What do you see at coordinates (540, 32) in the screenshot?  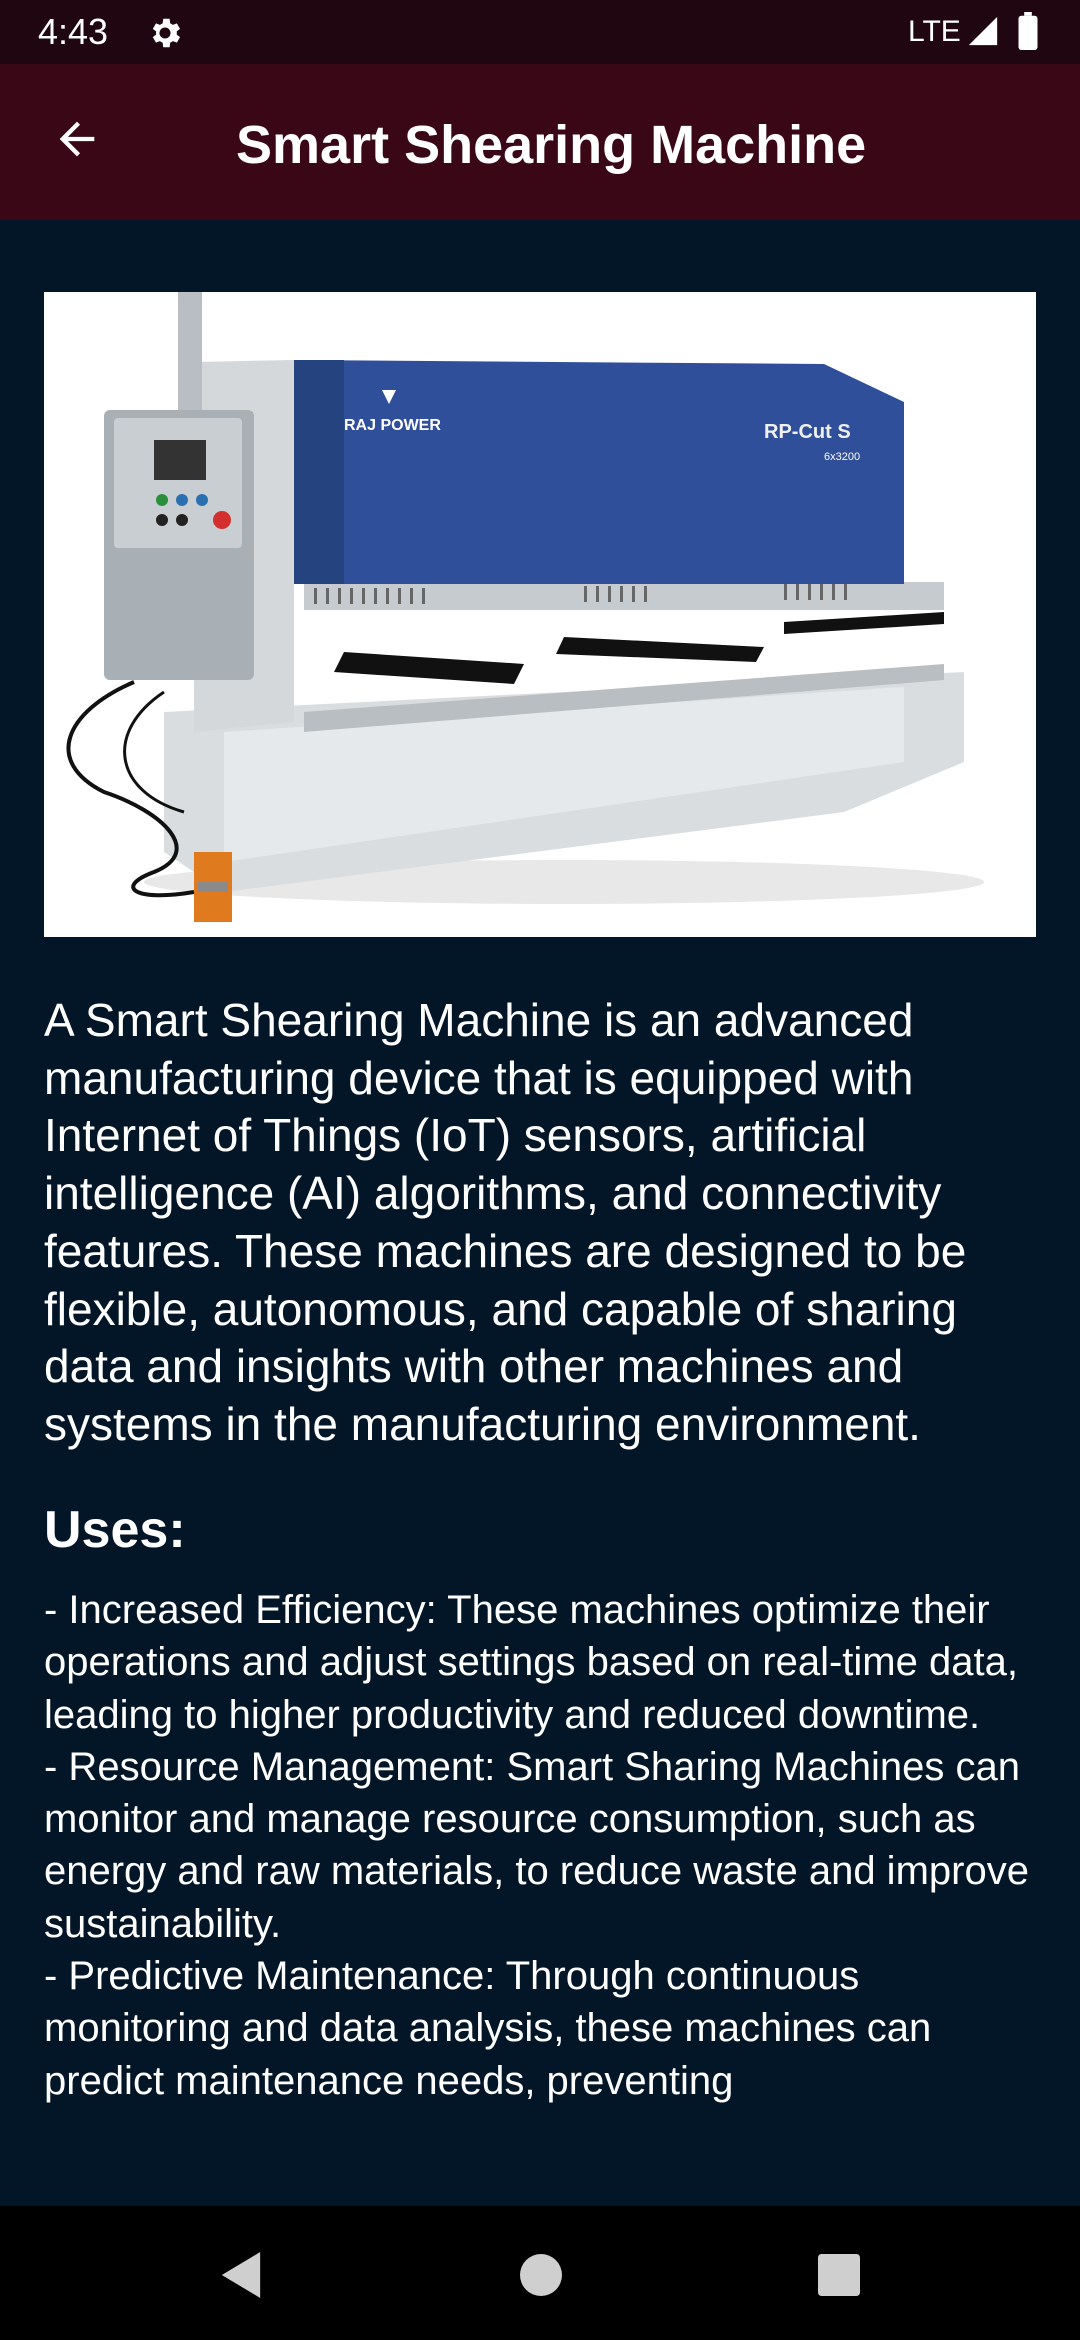 I see `status-bar: 4:43 LTE` at bounding box center [540, 32].